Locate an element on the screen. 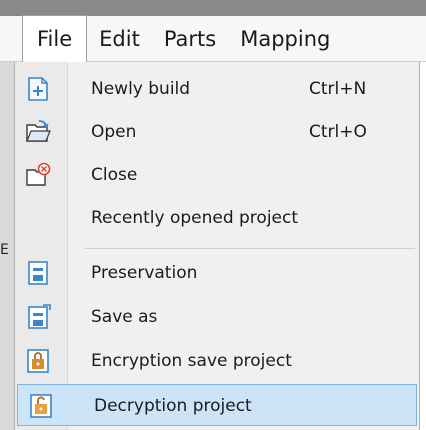 The image size is (426, 430). decrypt-project-icon is located at coordinates (41, 406).